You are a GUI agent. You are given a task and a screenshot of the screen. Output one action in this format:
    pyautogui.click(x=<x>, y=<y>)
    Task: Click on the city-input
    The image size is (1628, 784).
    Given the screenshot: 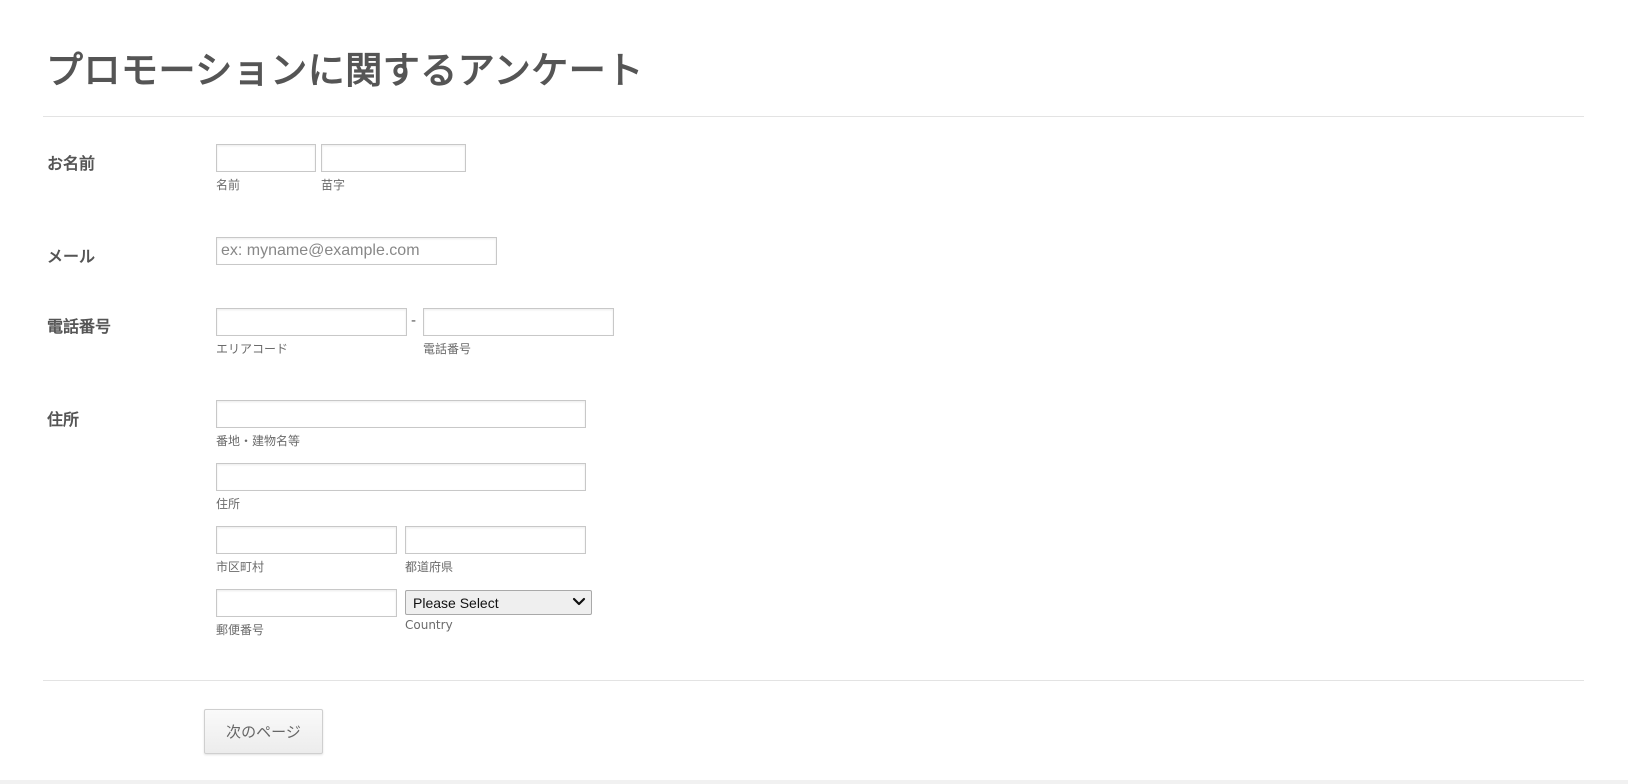 What is the action you would take?
    pyautogui.click(x=306, y=540)
    